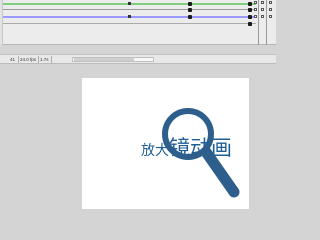 Image resolution: width=320 pixels, height=240 pixels. What do you see at coordinates (44, 59) in the screenshot?
I see `elapsed-time: 1.7s` at bounding box center [44, 59].